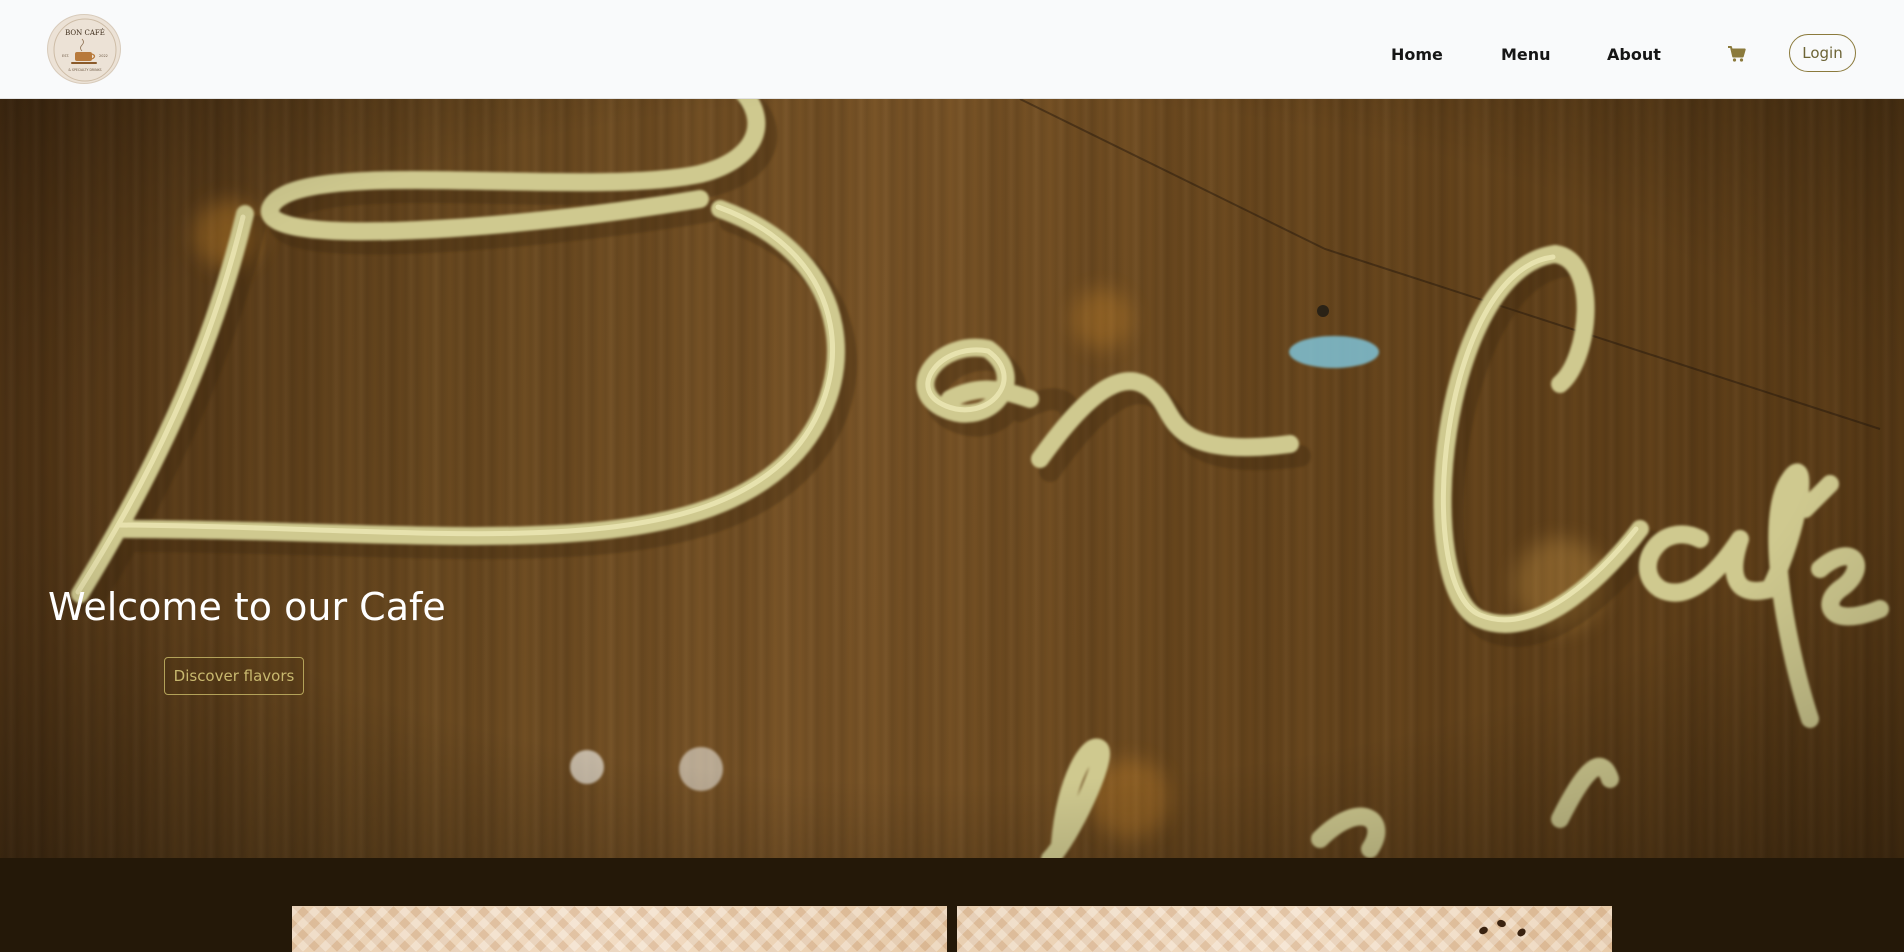 This screenshot has height=952, width=1904. Describe the element at coordinates (1634, 55) in the screenshot. I see `nav-about-link: About` at that location.